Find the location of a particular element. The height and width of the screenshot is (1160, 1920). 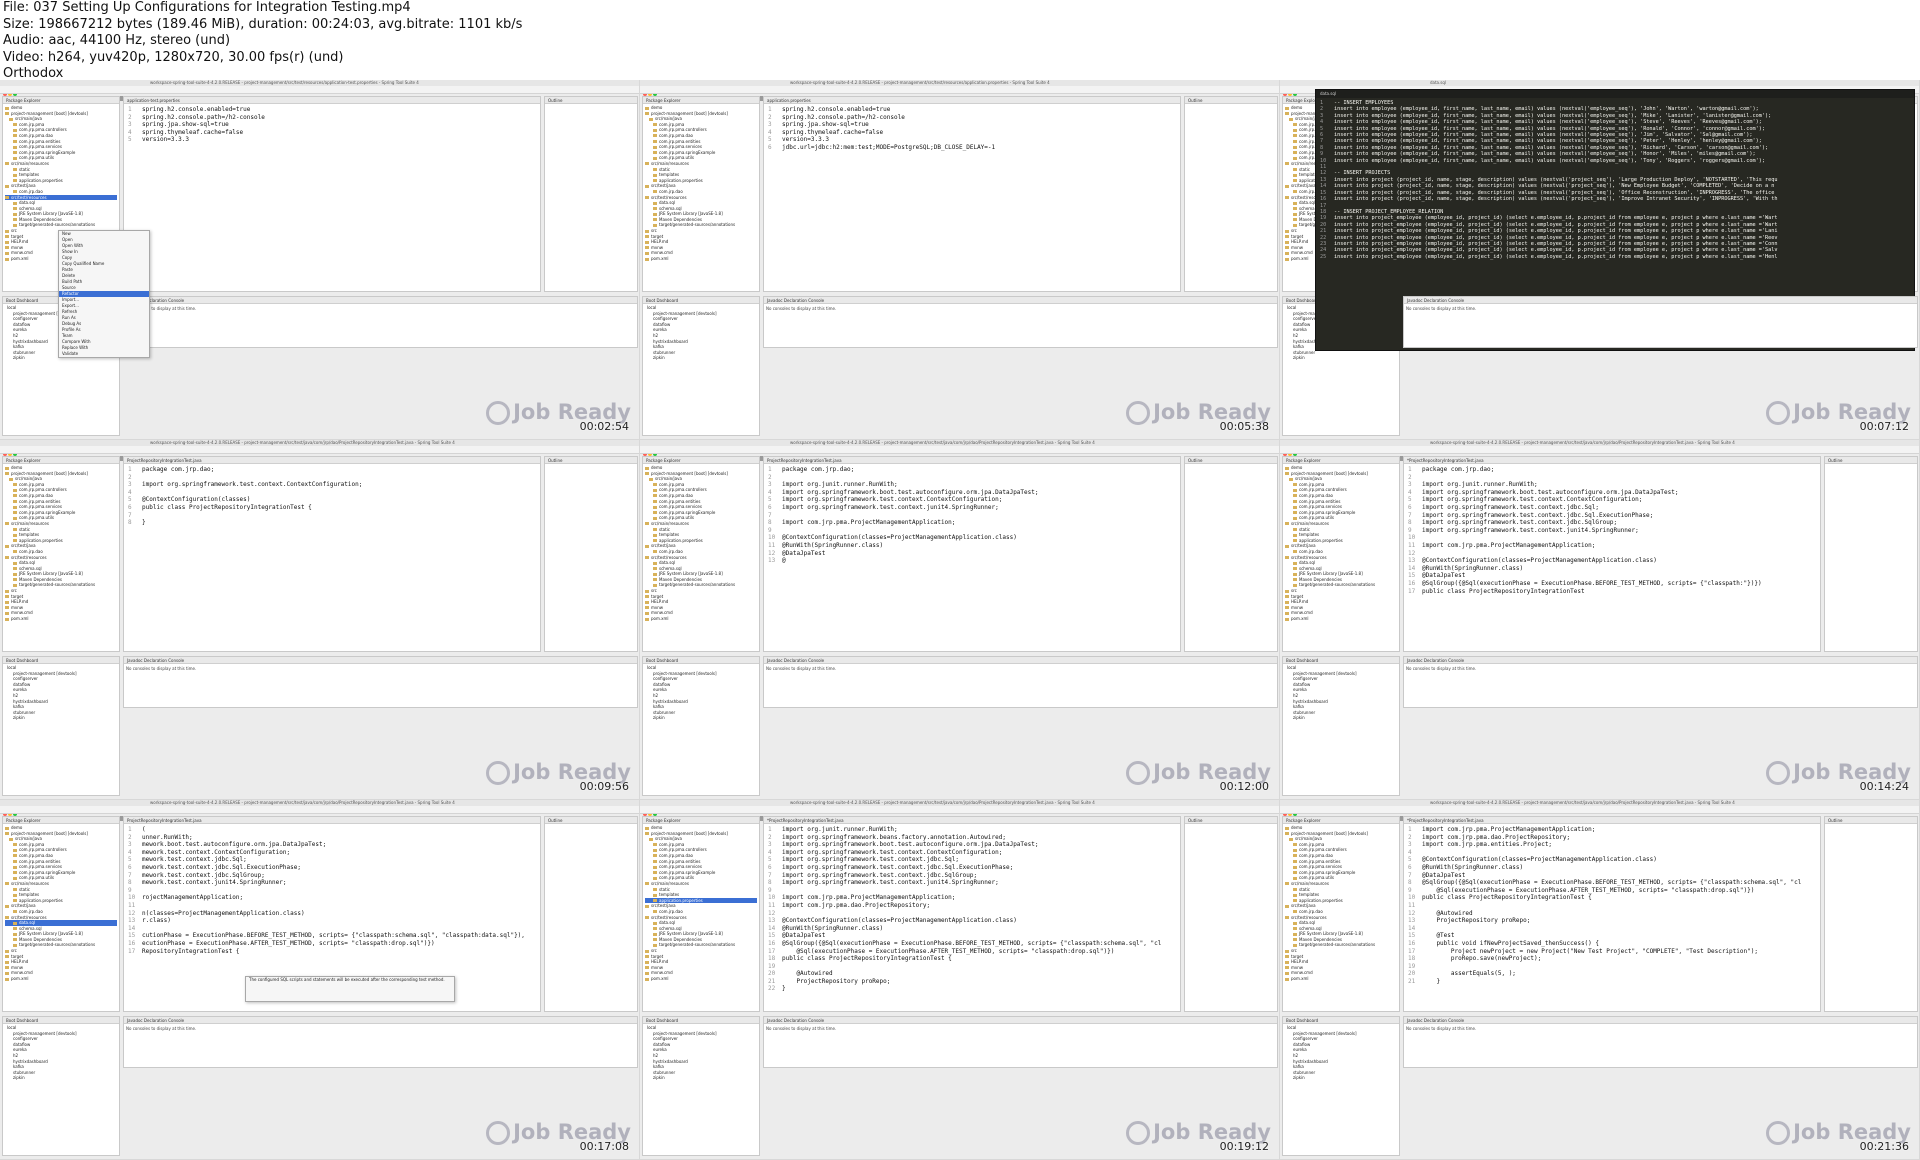

editor-tab: data.sql is located at coordinates (1615, 94).